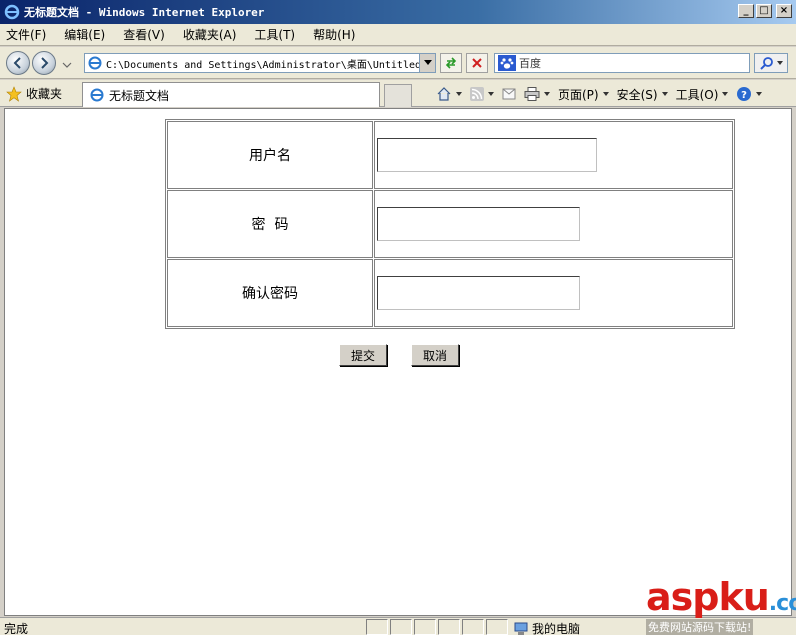 The height and width of the screenshot is (635, 796). I want to click on stop-button, so click(477, 63).